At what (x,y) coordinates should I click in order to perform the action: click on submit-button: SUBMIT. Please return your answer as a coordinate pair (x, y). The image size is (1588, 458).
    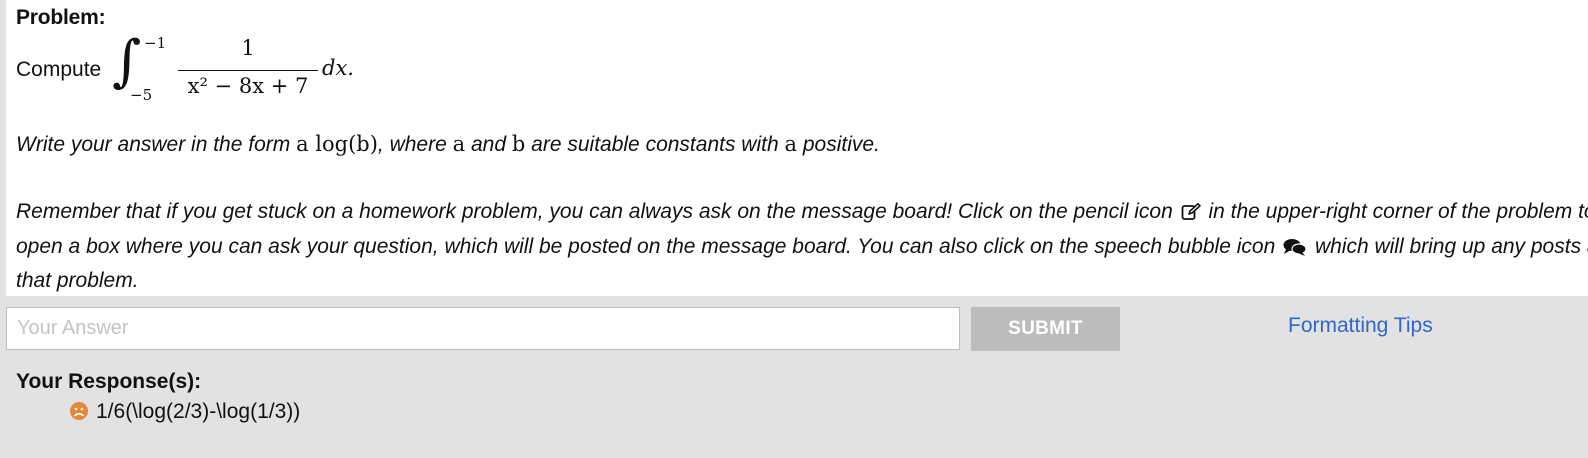
    Looking at the image, I should click on (1045, 329).